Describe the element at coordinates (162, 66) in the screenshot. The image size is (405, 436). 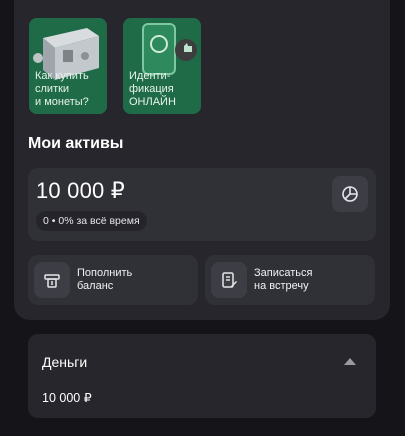
I see `story-online-identification: Иденти- фикация ОНЛАЙН` at that location.